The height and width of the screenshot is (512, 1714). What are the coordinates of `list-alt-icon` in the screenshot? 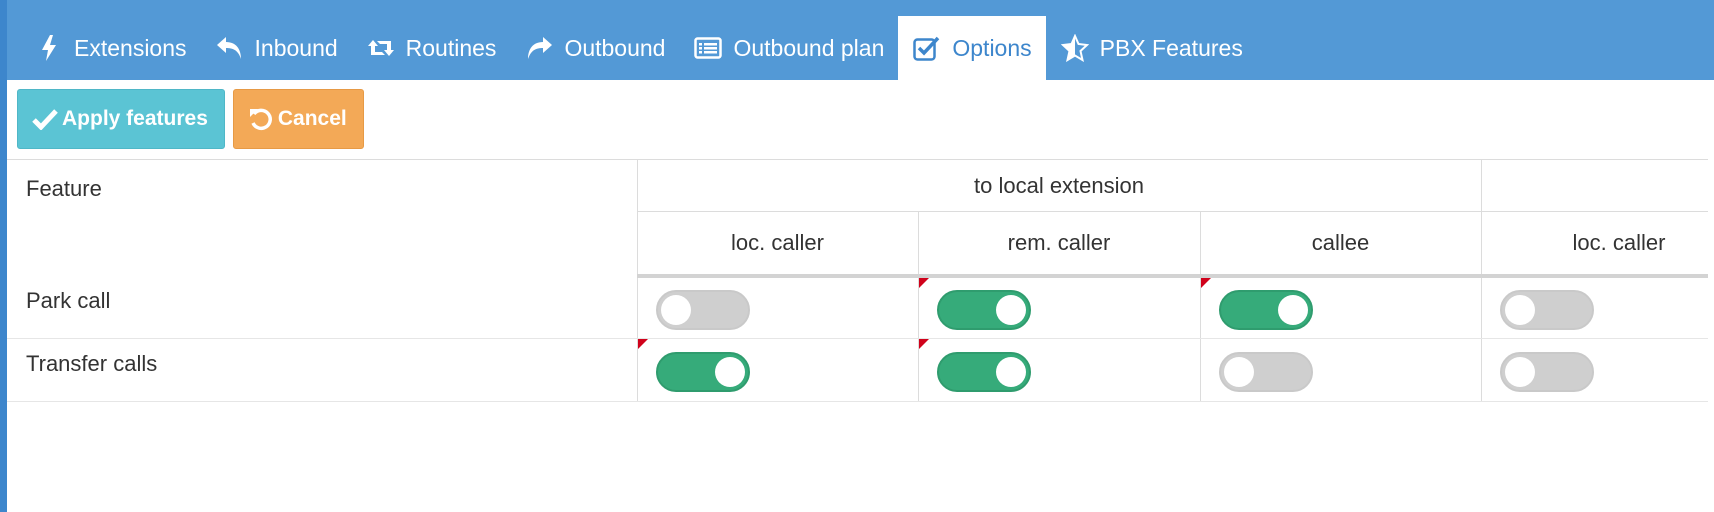 It's located at (708, 48).